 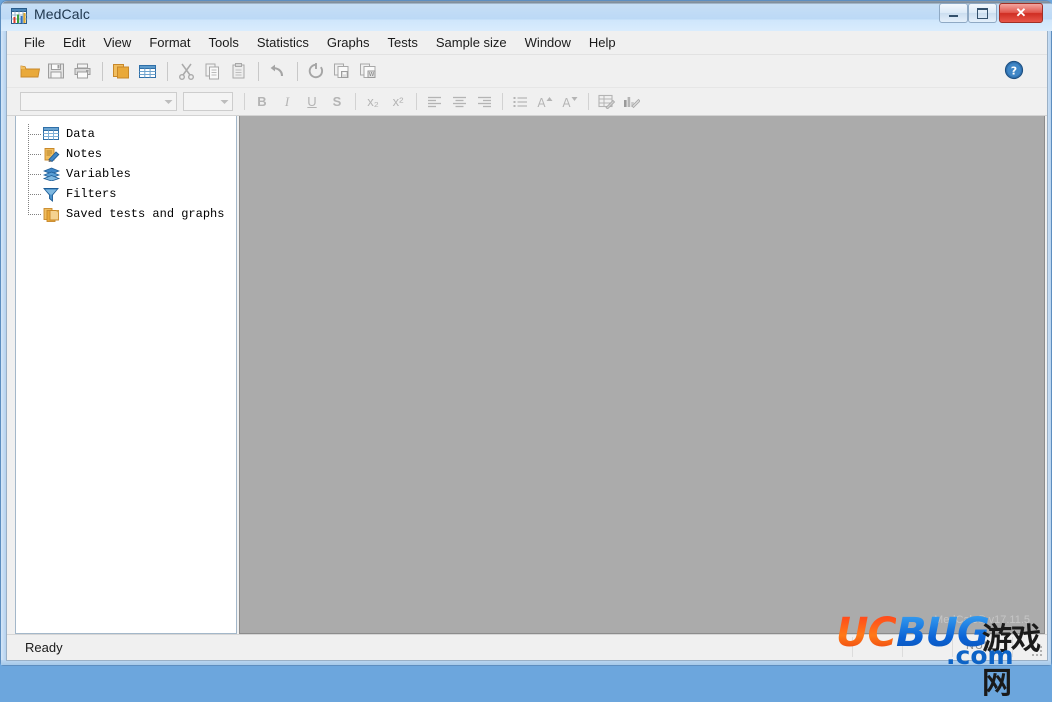 I want to click on filter-funnel-icon, so click(x=51, y=194).